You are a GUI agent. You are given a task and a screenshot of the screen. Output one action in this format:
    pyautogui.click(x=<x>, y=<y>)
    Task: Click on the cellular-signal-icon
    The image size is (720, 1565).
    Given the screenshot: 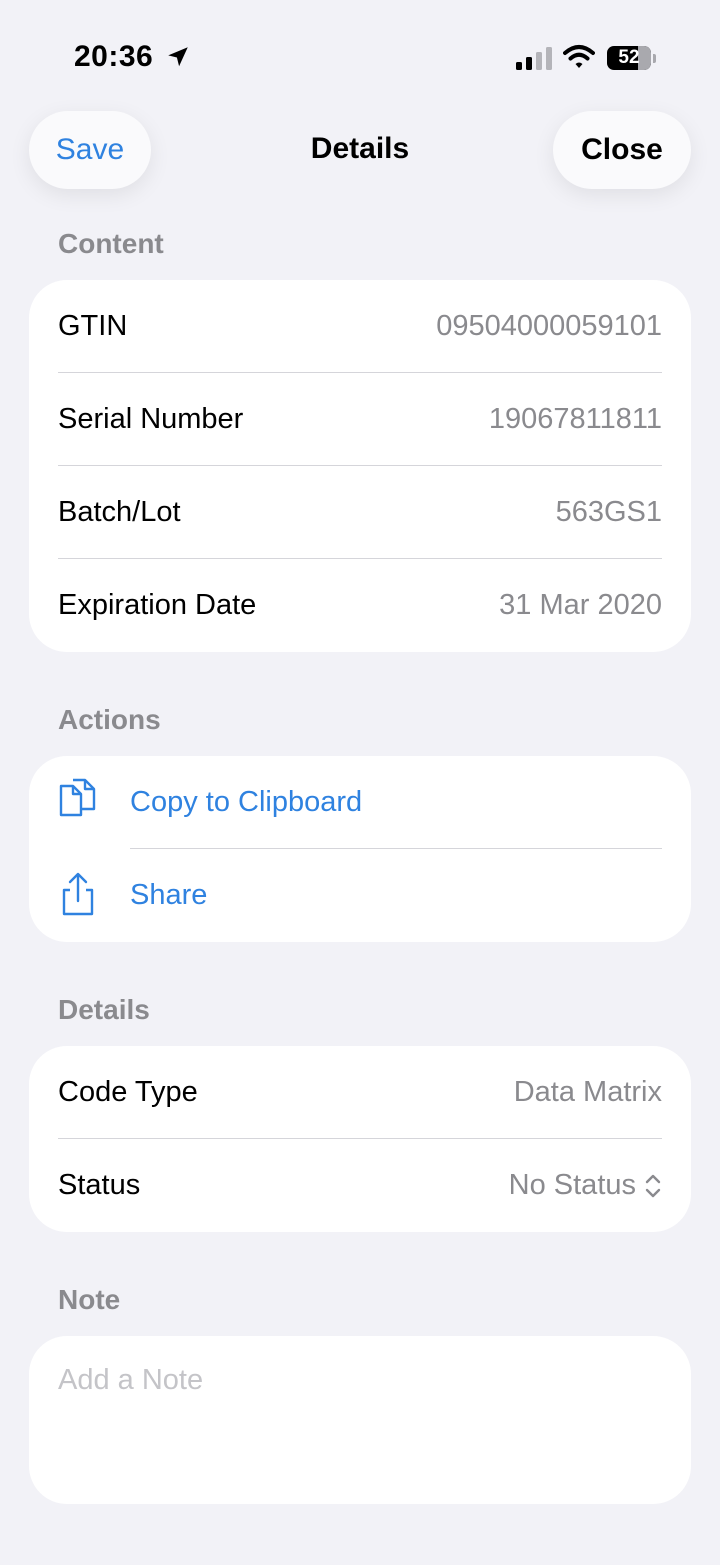 What is the action you would take?
    pyautogui.click(x=534, y=58)
    